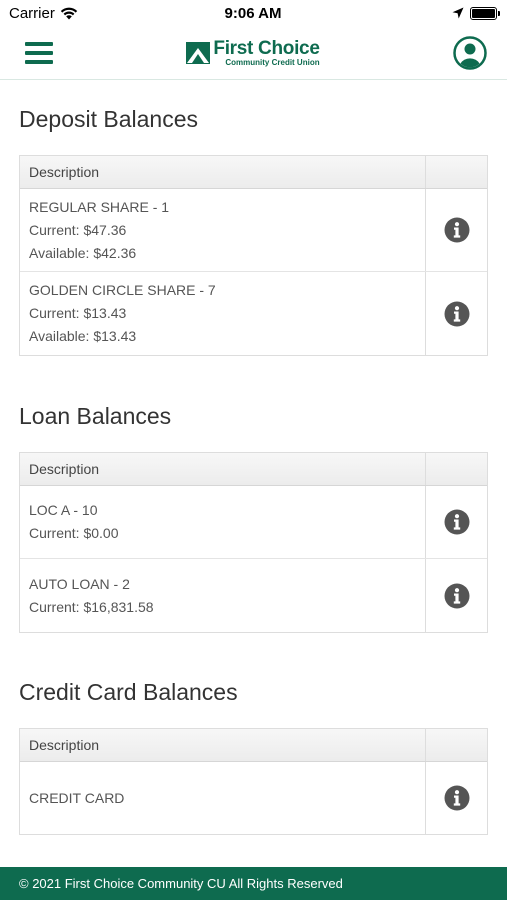  What do you see at coordinates (272, 62) in the screenshot?
I see `logo-subtitle: Community Credit Union` at bounding box center [272, 62].